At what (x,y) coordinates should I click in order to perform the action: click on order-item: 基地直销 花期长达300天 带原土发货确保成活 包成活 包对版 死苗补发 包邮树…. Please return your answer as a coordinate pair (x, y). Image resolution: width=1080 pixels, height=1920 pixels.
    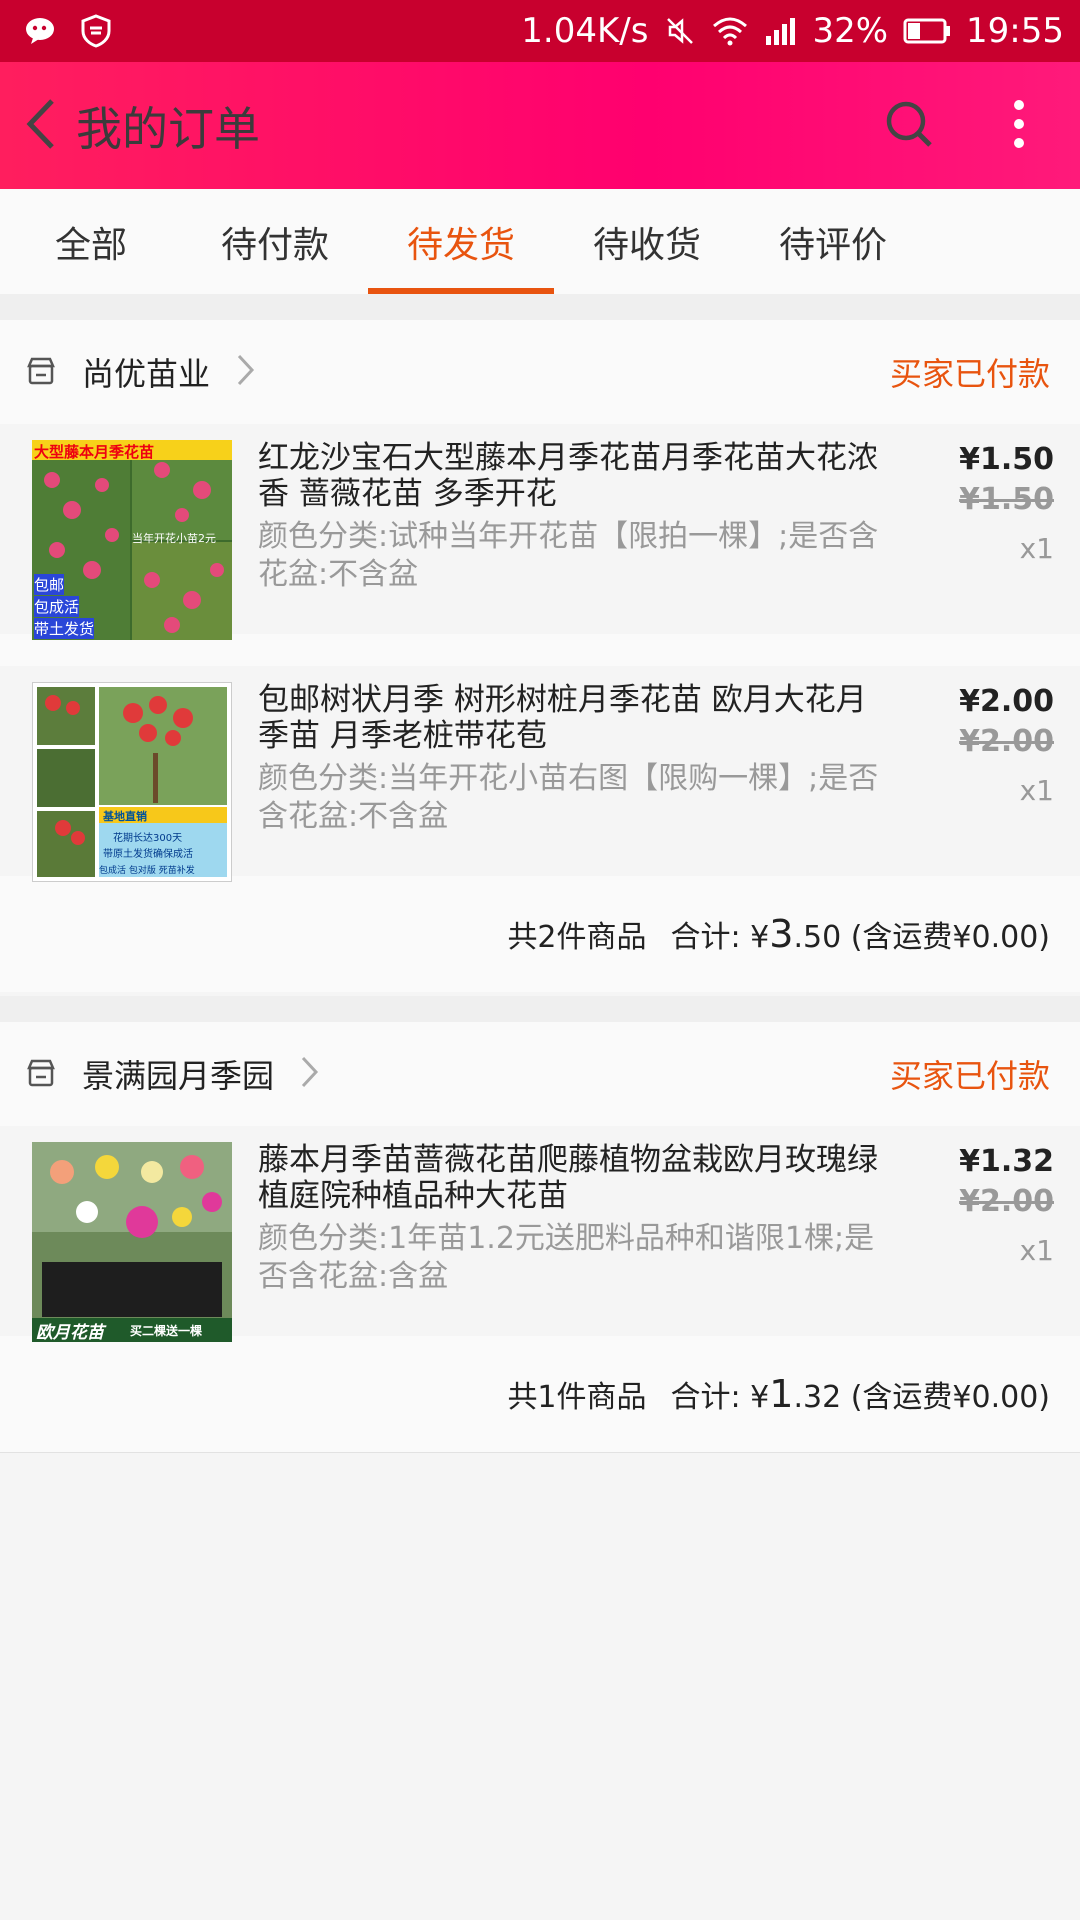
    Looking at the image, I should click on (540, 774).